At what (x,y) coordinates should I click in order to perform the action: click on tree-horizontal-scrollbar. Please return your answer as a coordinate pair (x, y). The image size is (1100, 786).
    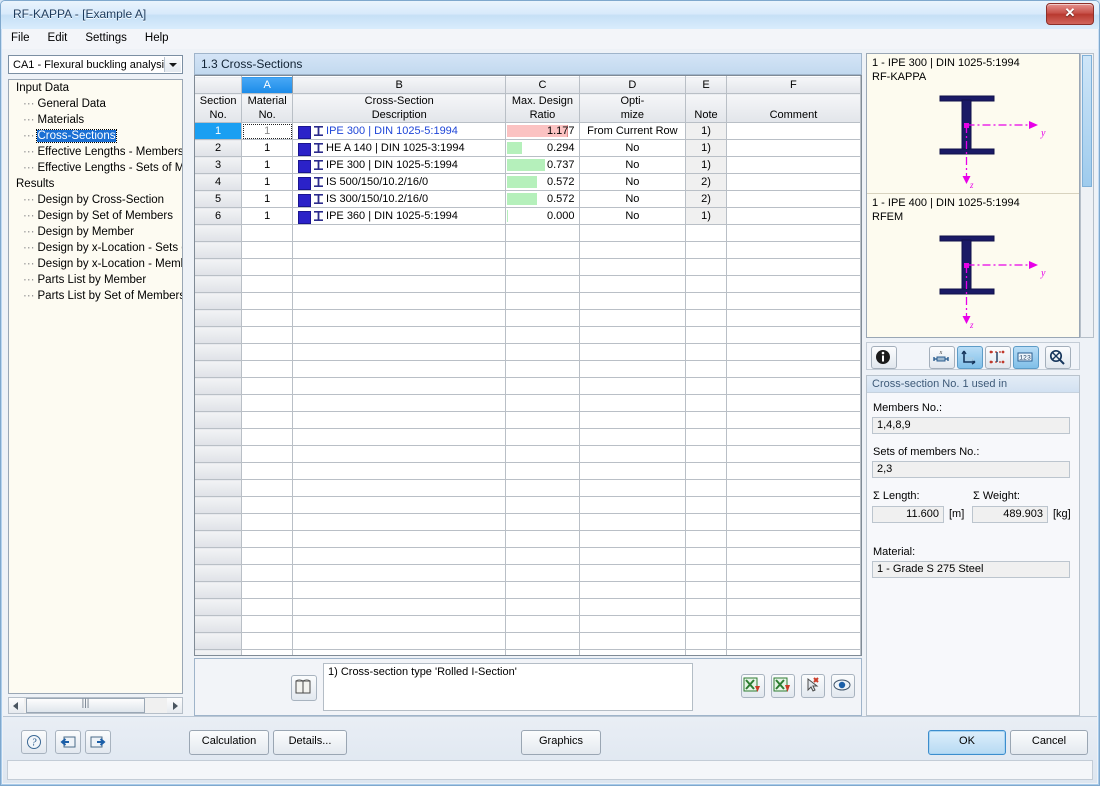
    Looking at the image, I should click on (95, 705).